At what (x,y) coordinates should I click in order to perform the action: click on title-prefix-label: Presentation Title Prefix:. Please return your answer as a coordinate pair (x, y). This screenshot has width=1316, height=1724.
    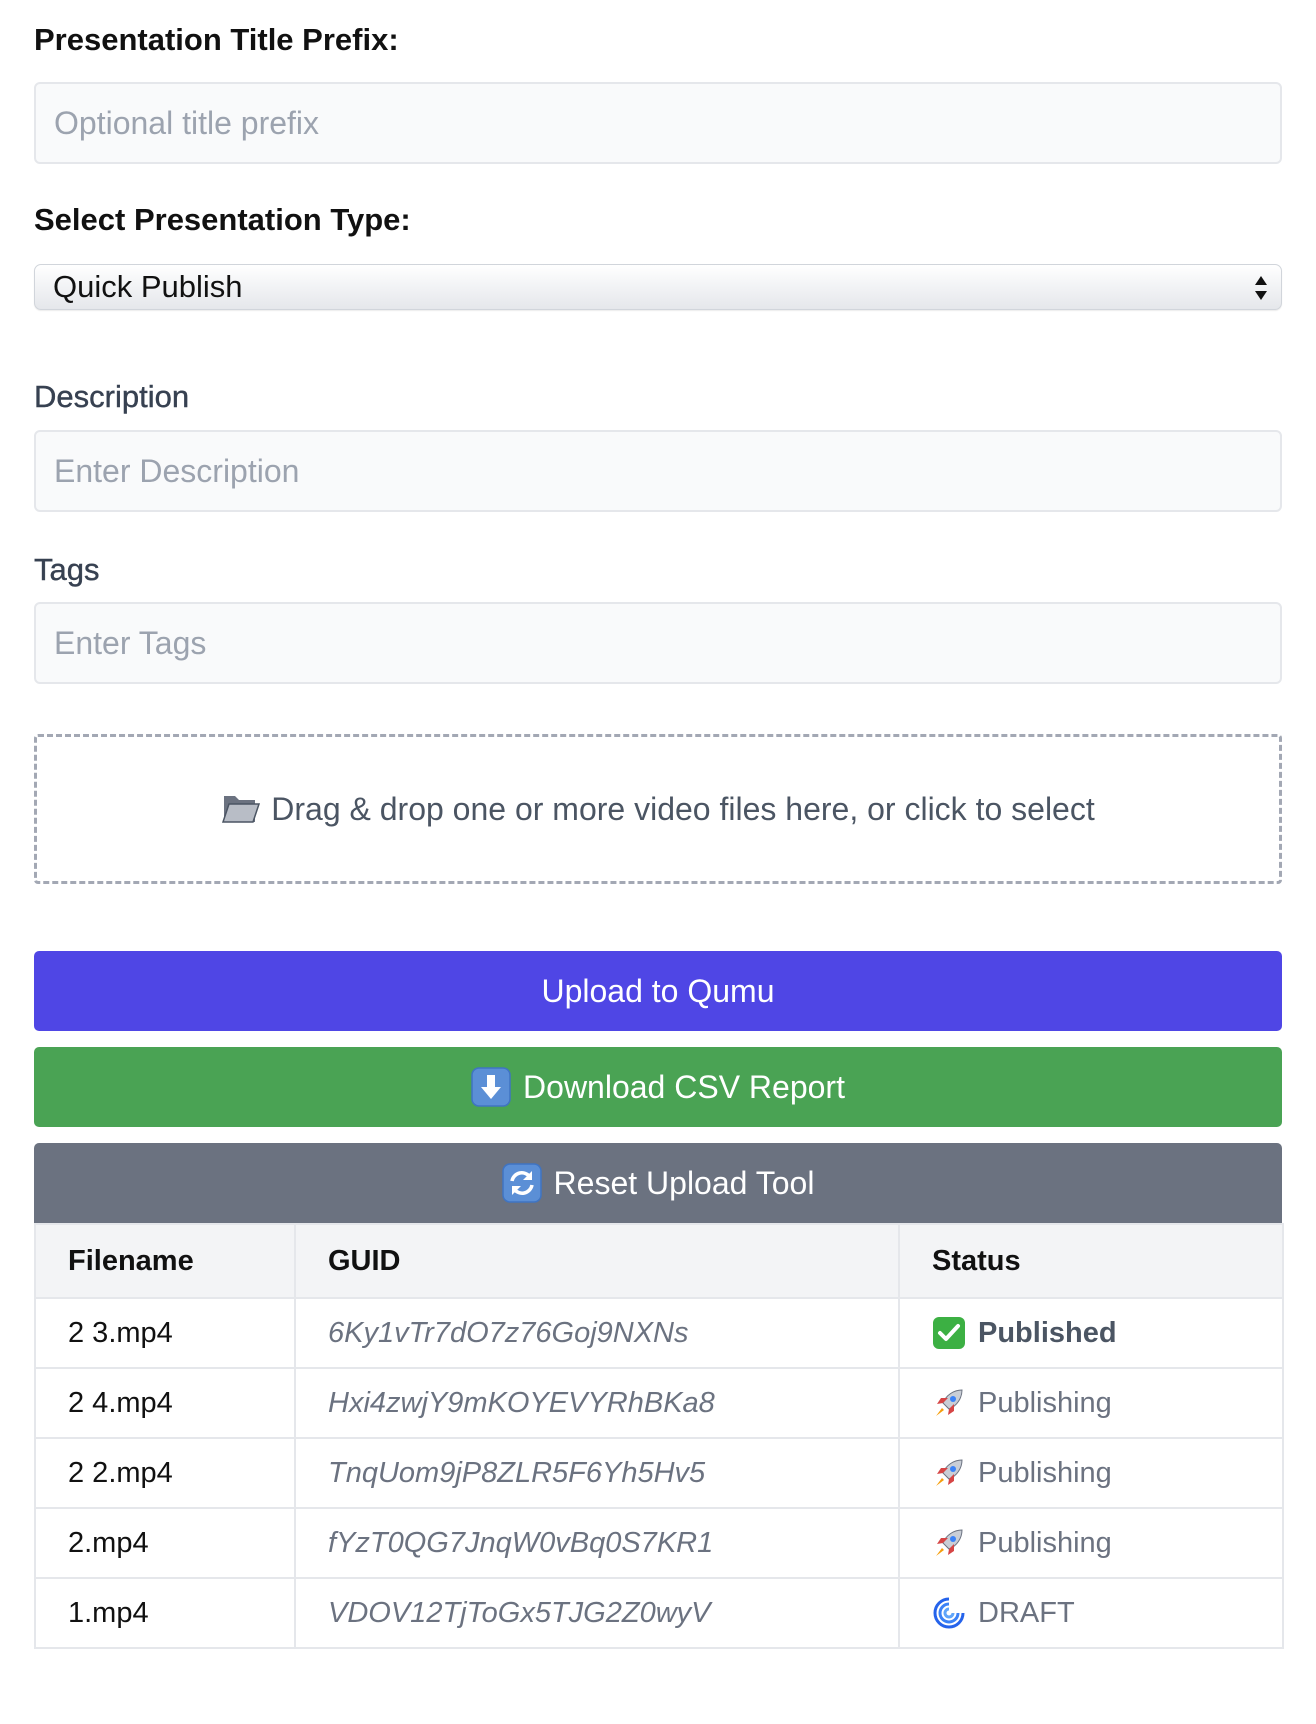
    Looking at the image, I should click on (216, 39).